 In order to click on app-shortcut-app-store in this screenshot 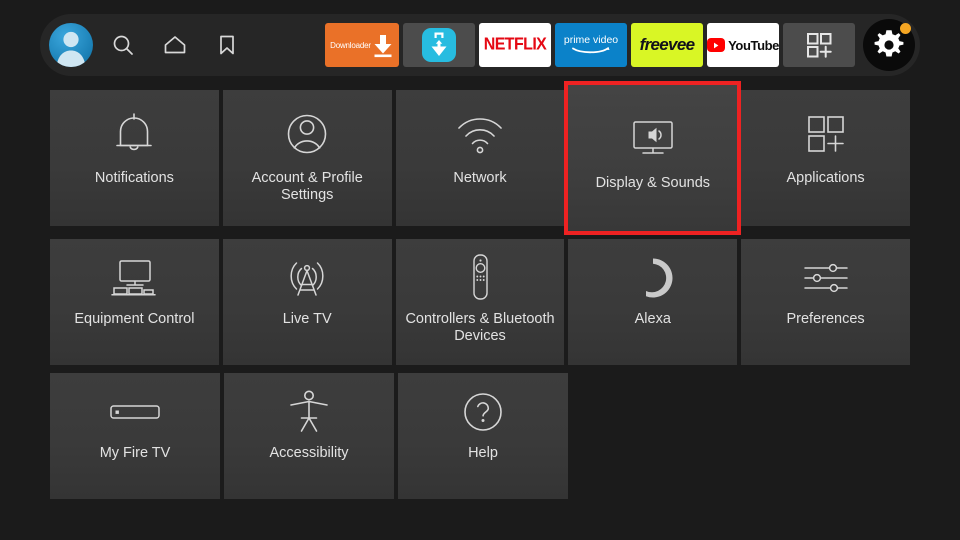, I will do `click(439, 45)`.